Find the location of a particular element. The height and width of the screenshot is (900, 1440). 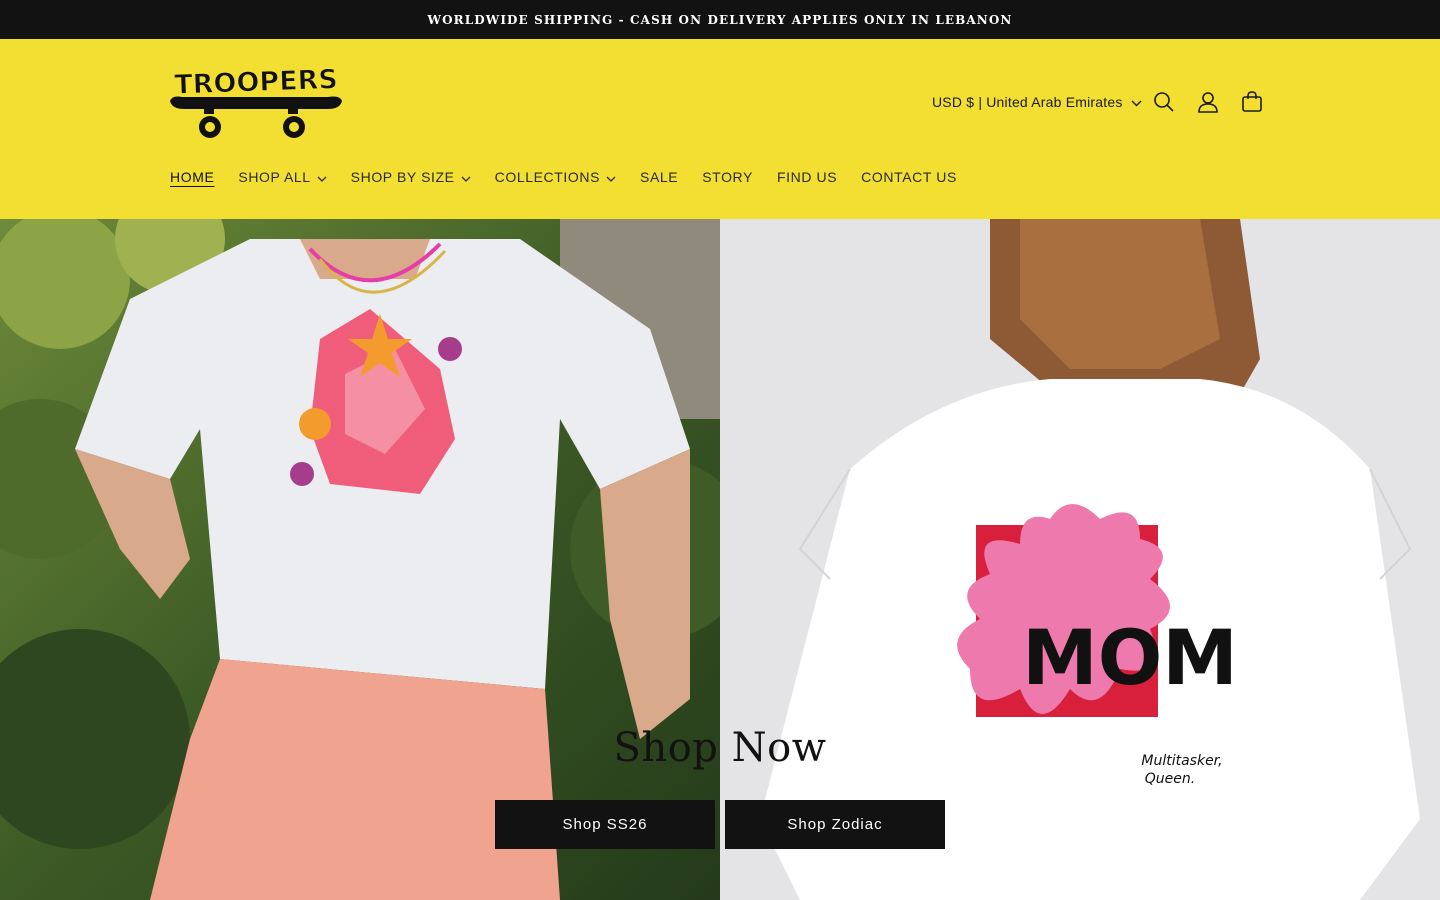

nav-item-shop-by-size: SHOP BY SIZE is located at coordinates (411, 177).